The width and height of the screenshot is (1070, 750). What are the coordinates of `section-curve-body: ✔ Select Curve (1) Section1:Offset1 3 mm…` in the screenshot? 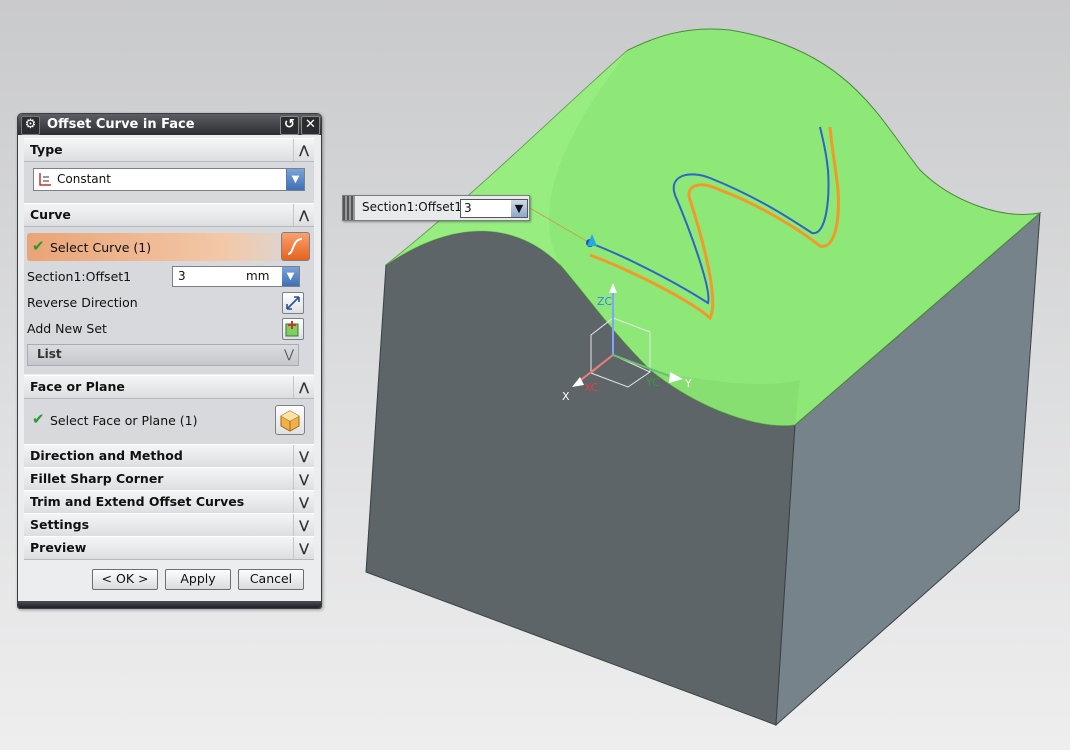 It's located at (169, 300).